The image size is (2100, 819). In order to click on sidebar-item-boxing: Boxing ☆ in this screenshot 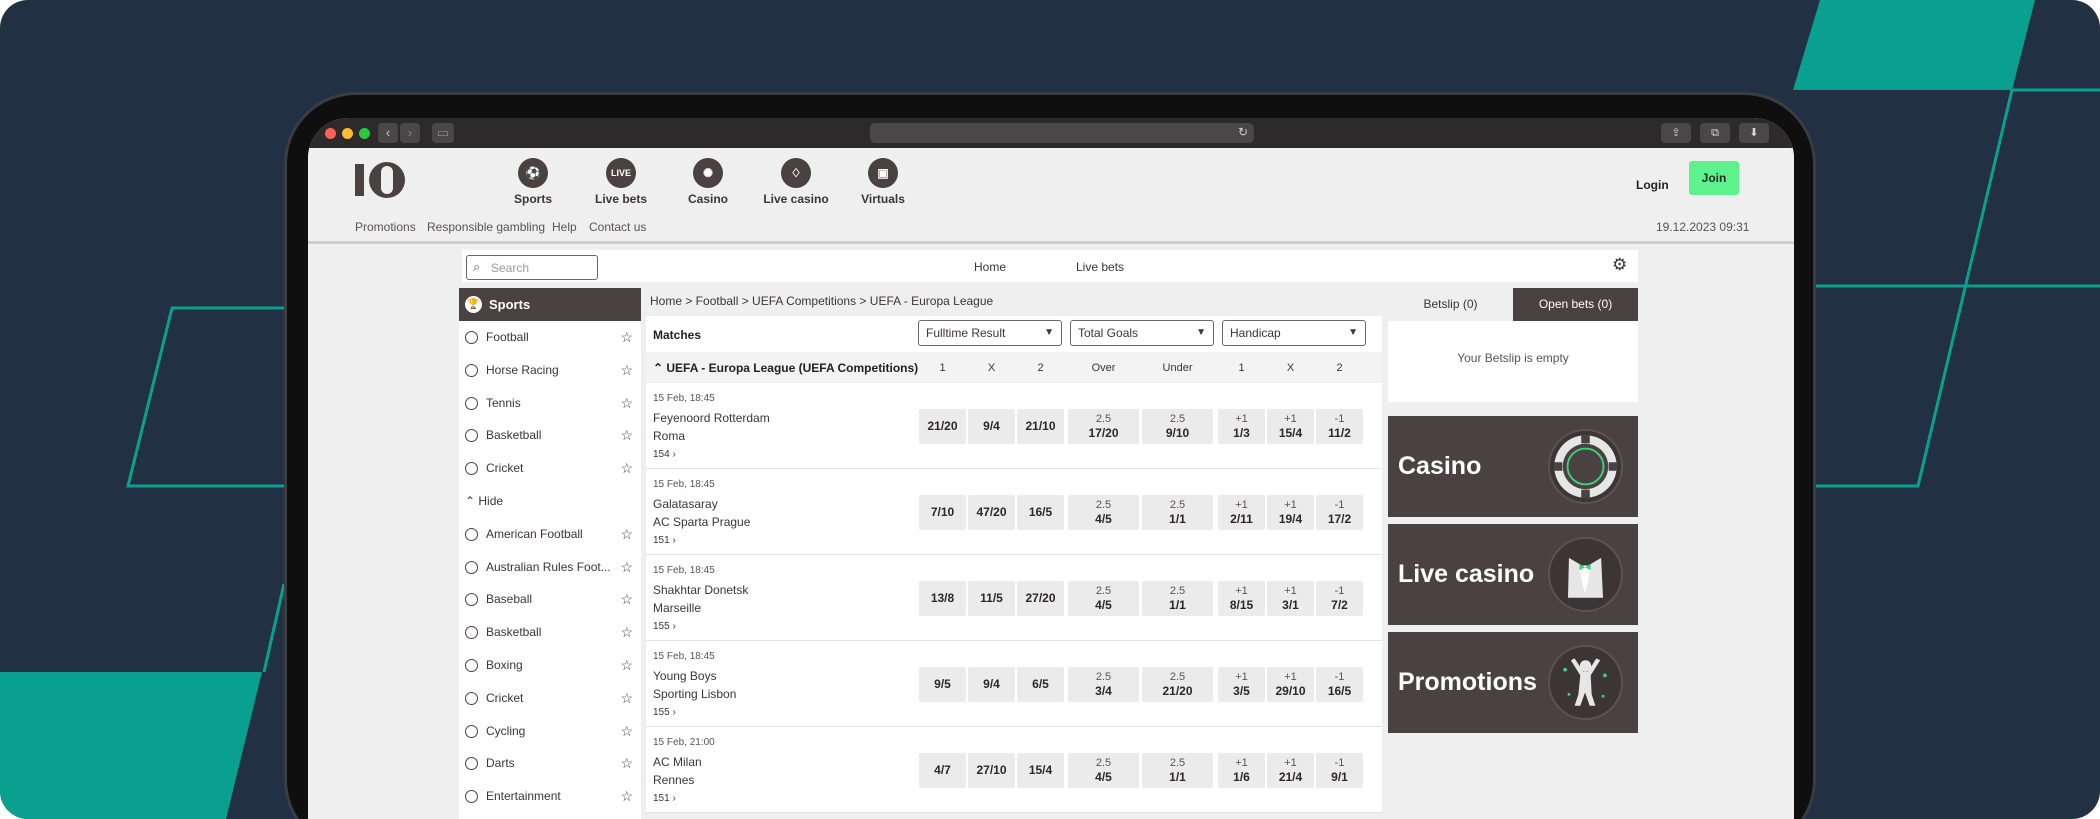, I will do `click(550, 665)`.